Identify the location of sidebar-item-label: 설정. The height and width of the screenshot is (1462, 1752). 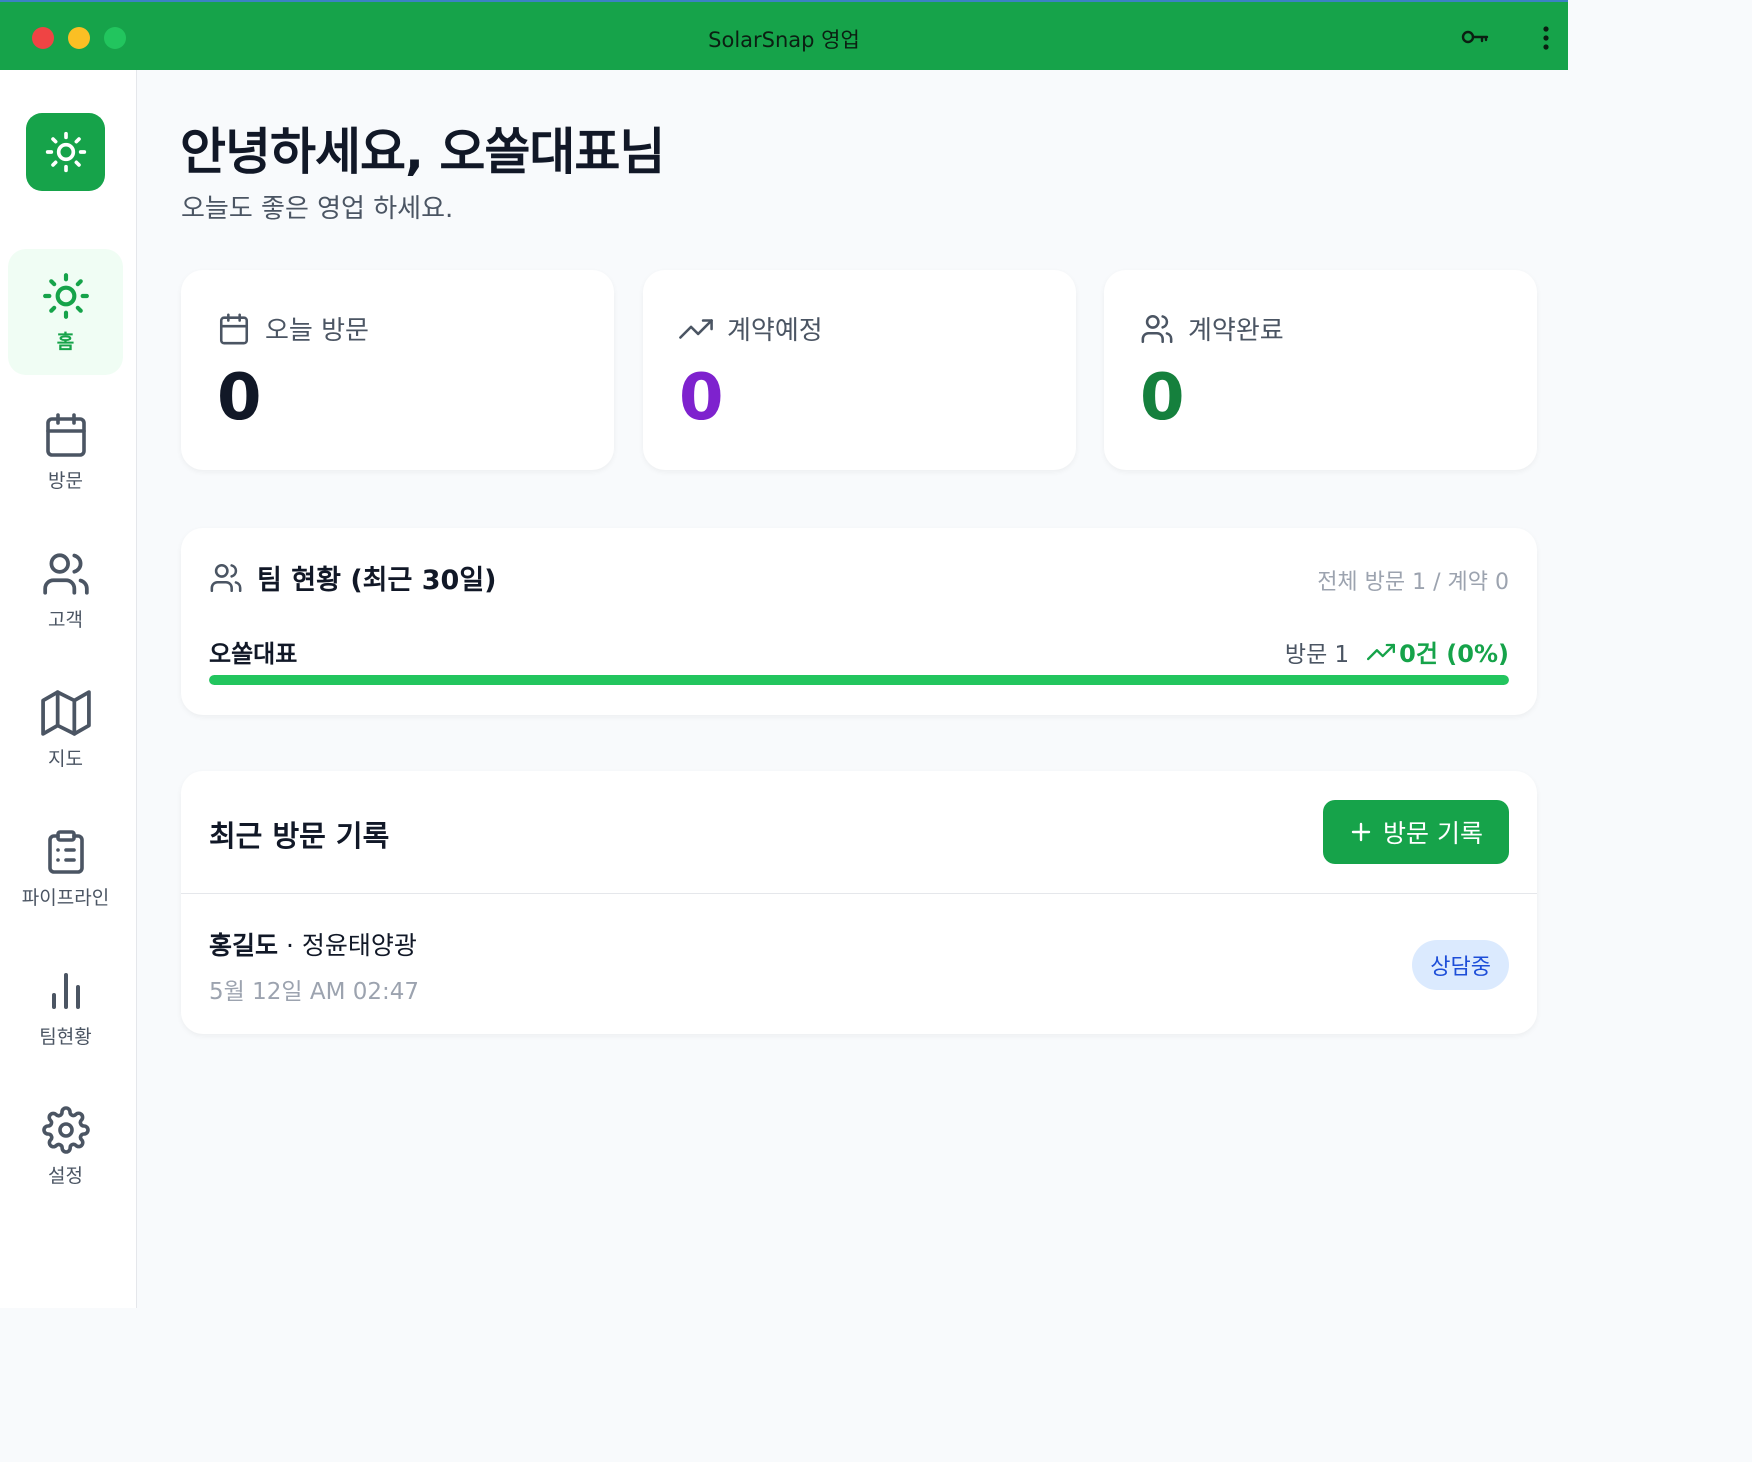
(65, 1175).